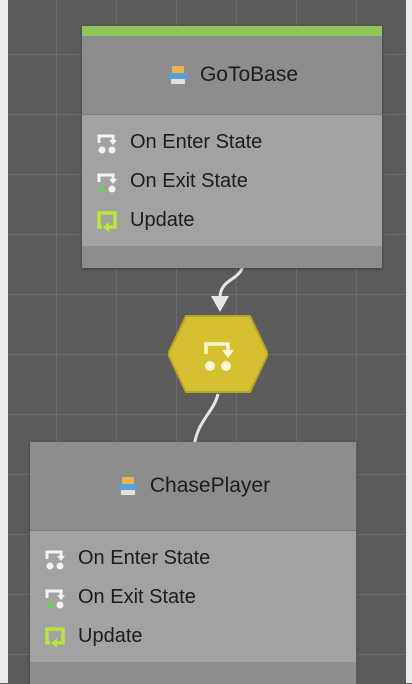 Image resolution: width=412 pixels, height=684 pixels. I want to click on state-node-events: On Enter State On Exit State Update, so click(232, 180).